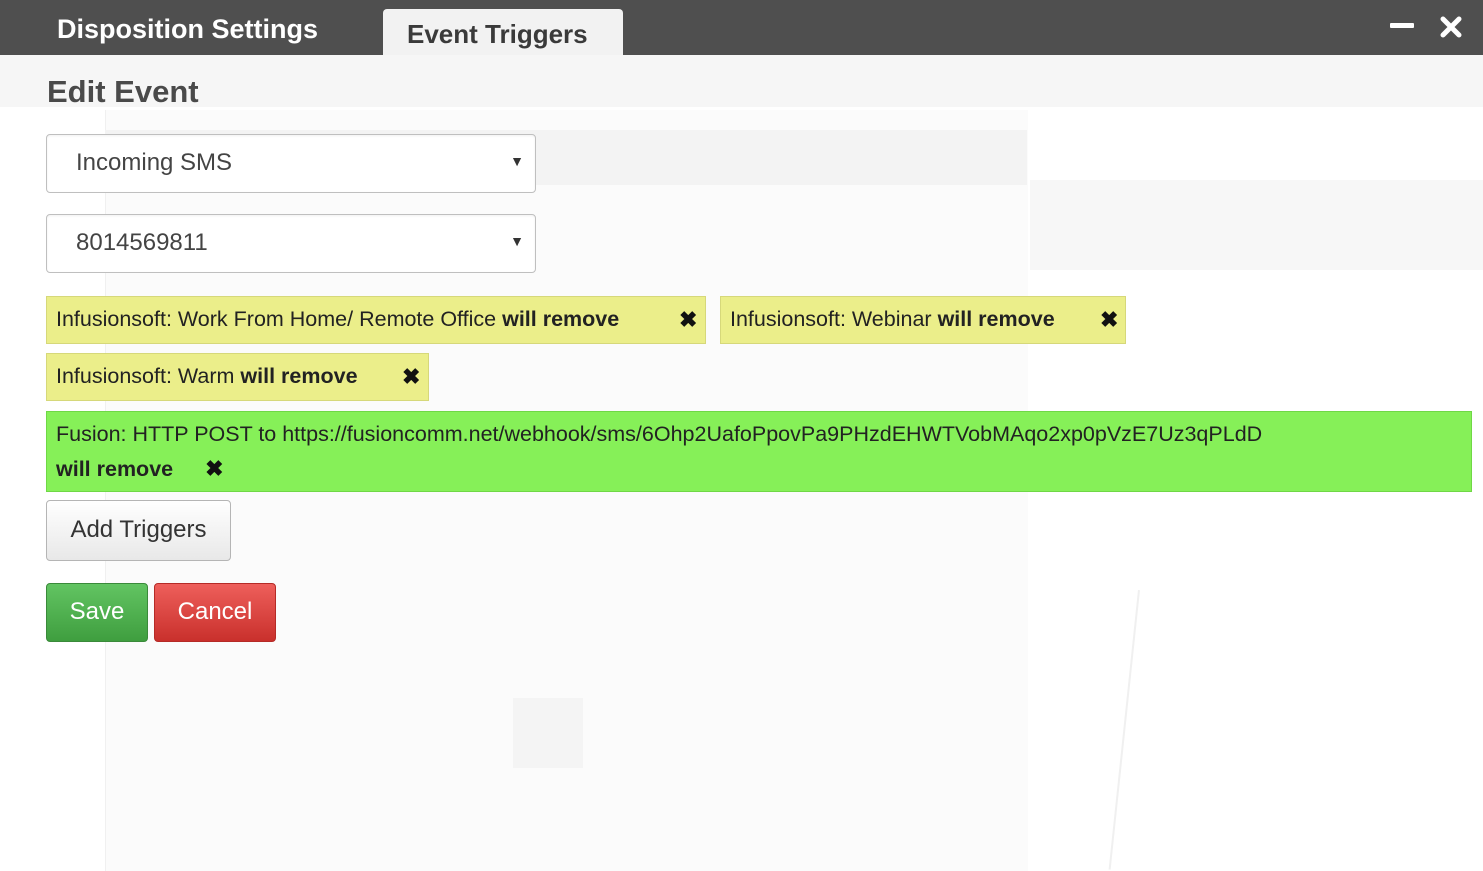 This screenshot has width=1483, height=871. I want to click on trigger-chip: Infusionsoft: Webinar will remove ✖, so click(923, 320).